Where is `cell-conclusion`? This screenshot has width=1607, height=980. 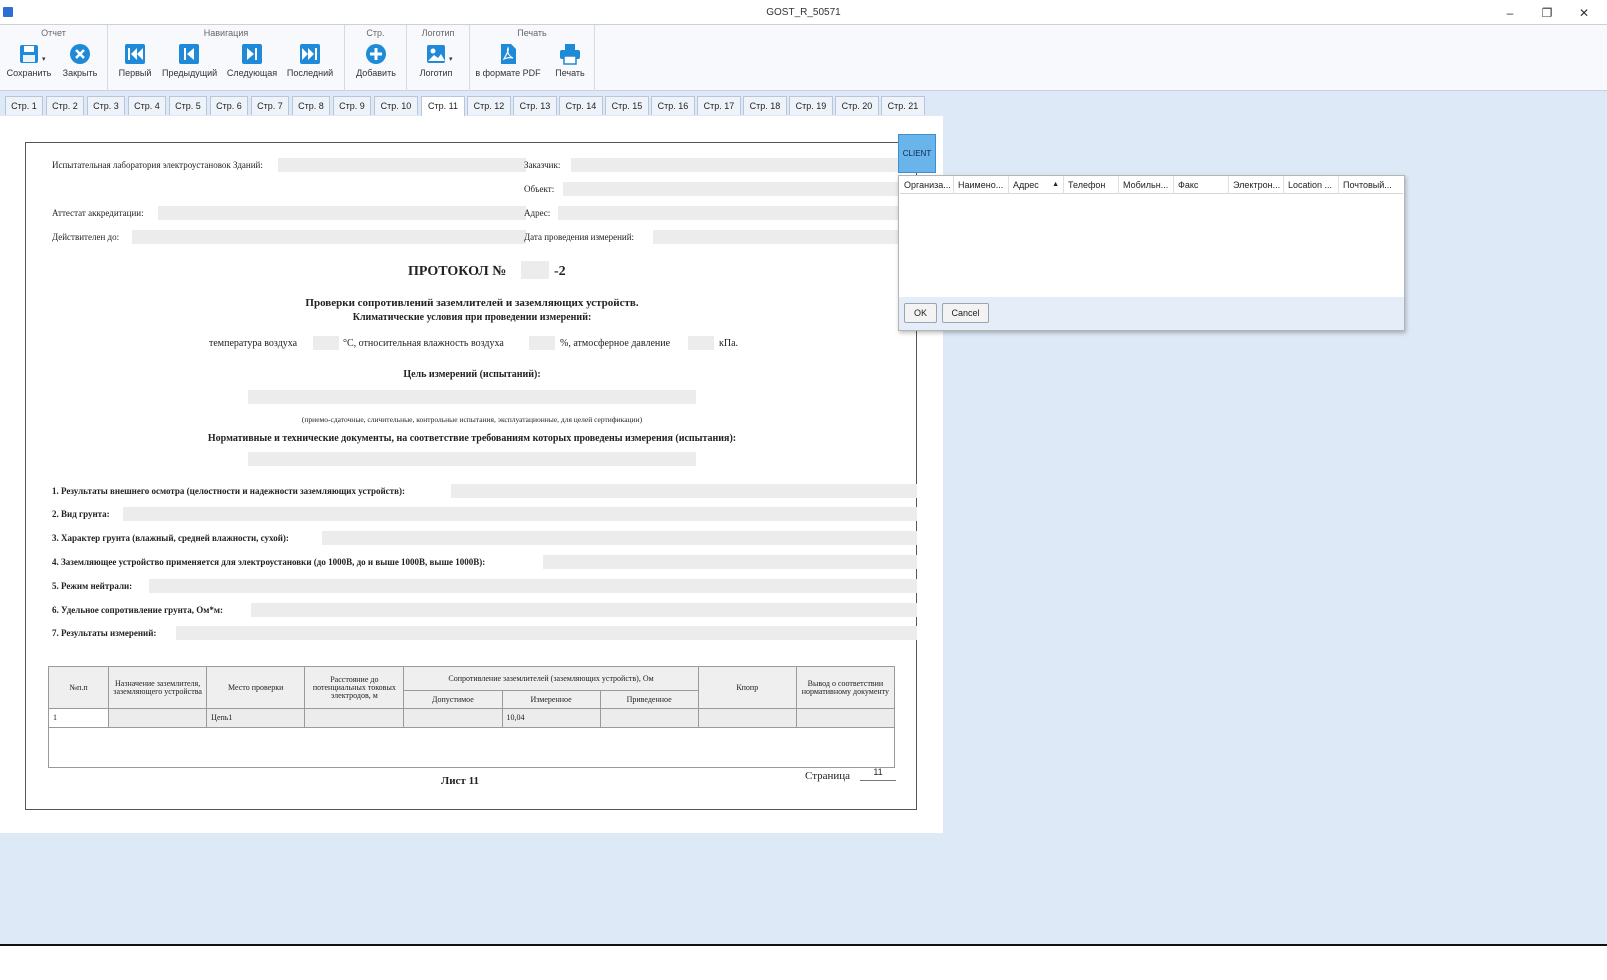 cell-conclusion is located at coordinates (845, 718).